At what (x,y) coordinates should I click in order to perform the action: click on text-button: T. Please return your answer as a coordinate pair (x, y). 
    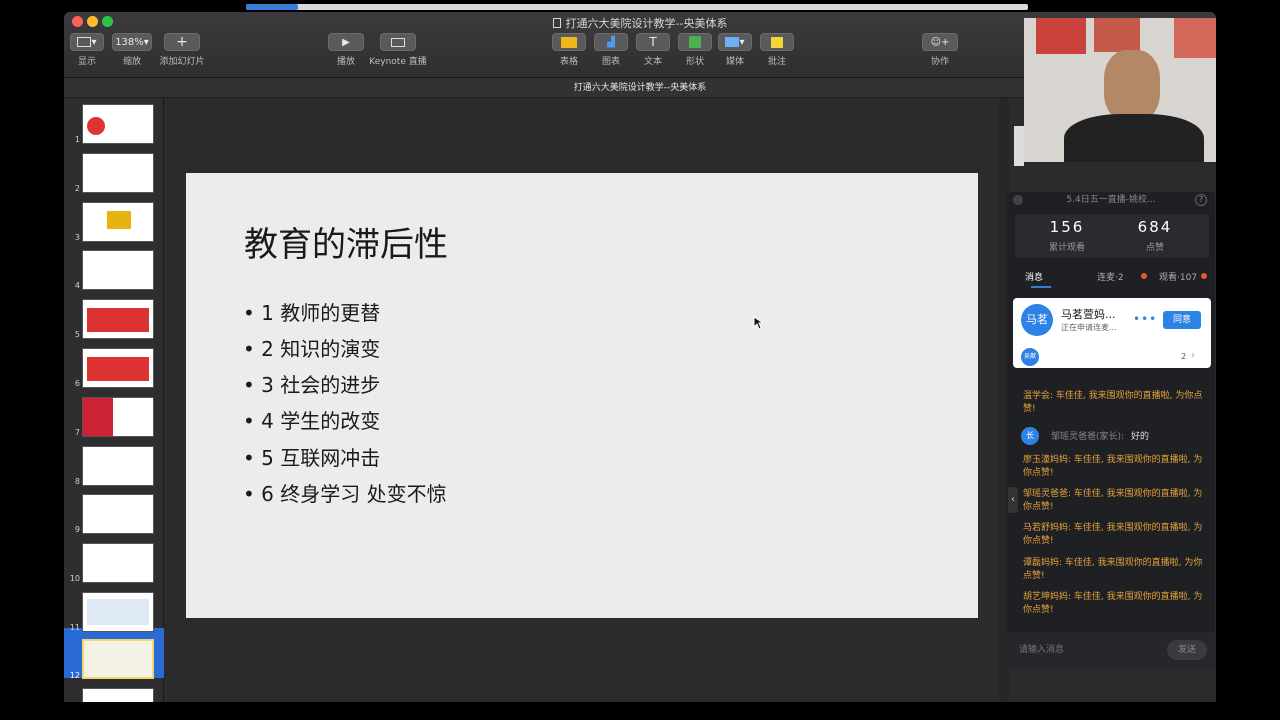
    Looking at the image, I should click on (653, 42).